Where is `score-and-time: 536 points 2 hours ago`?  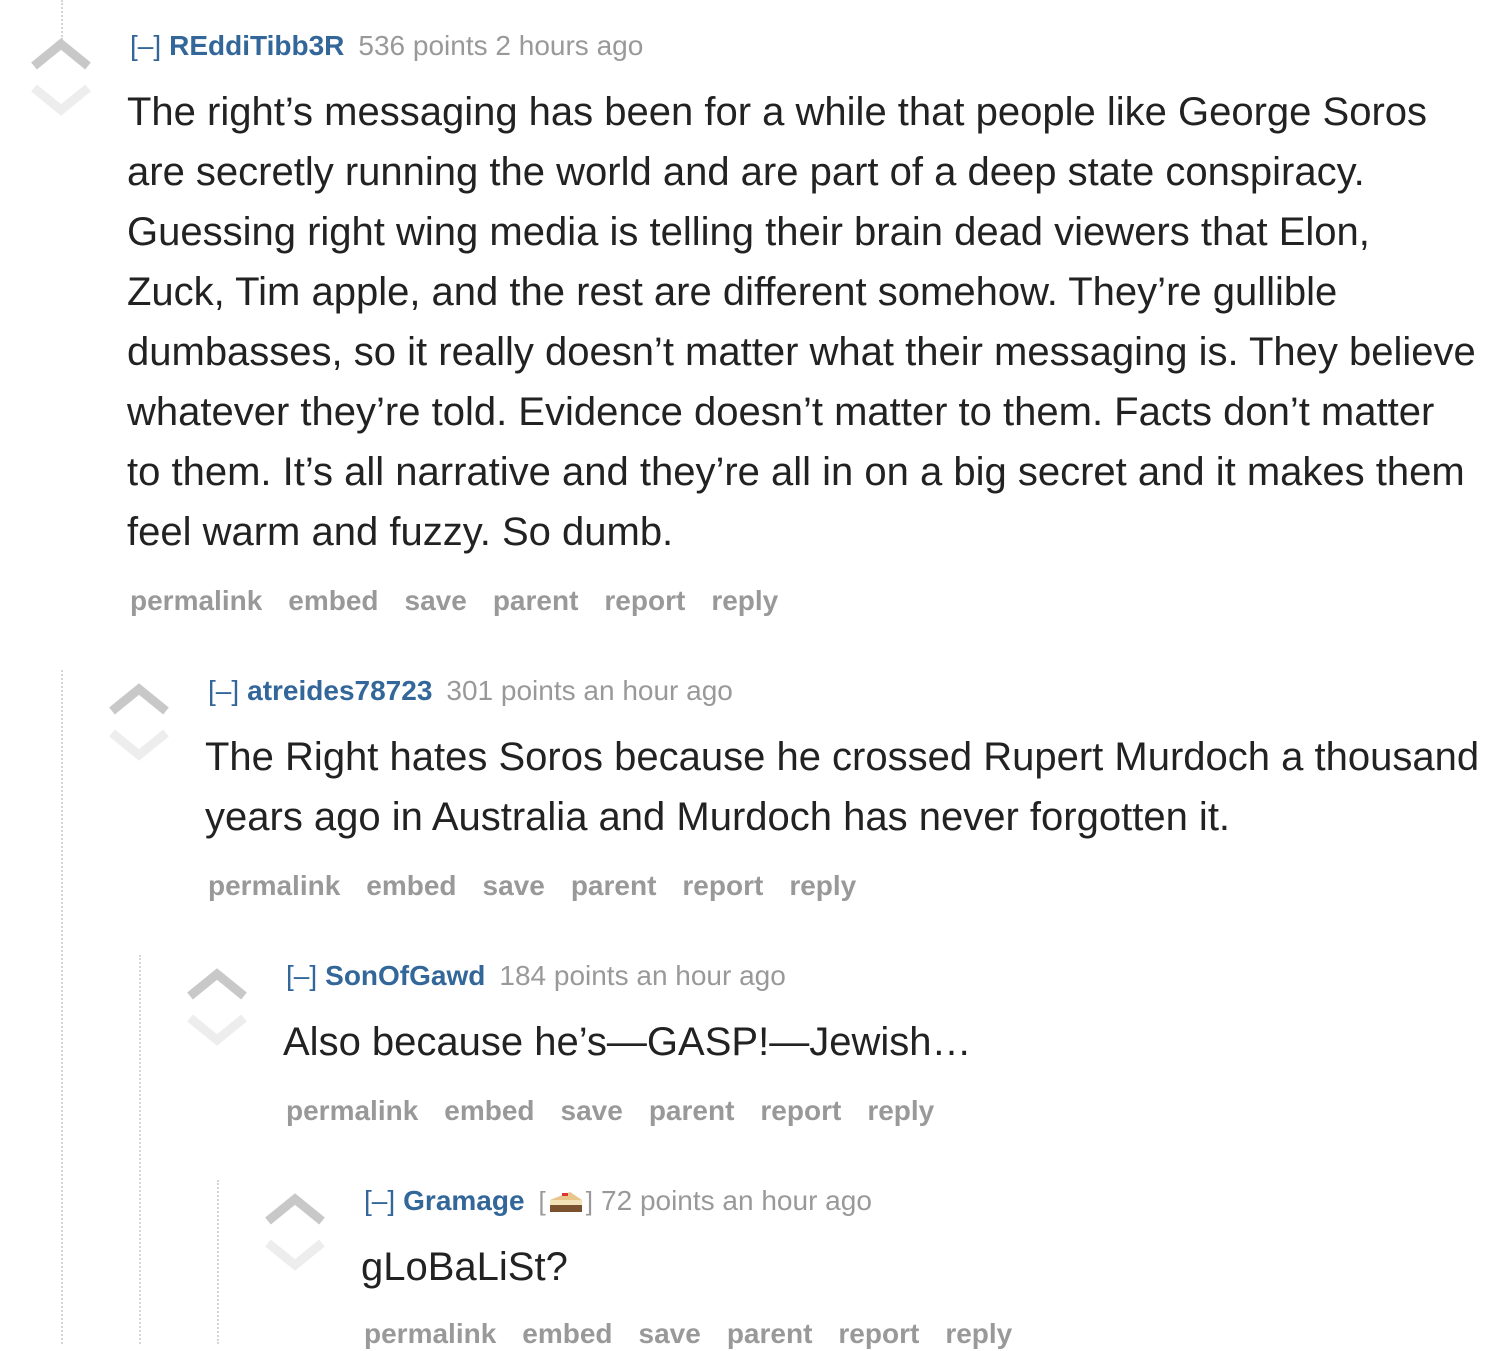 score-and-time: 536 points 2 hours ago is located at coordinates (501, 45).